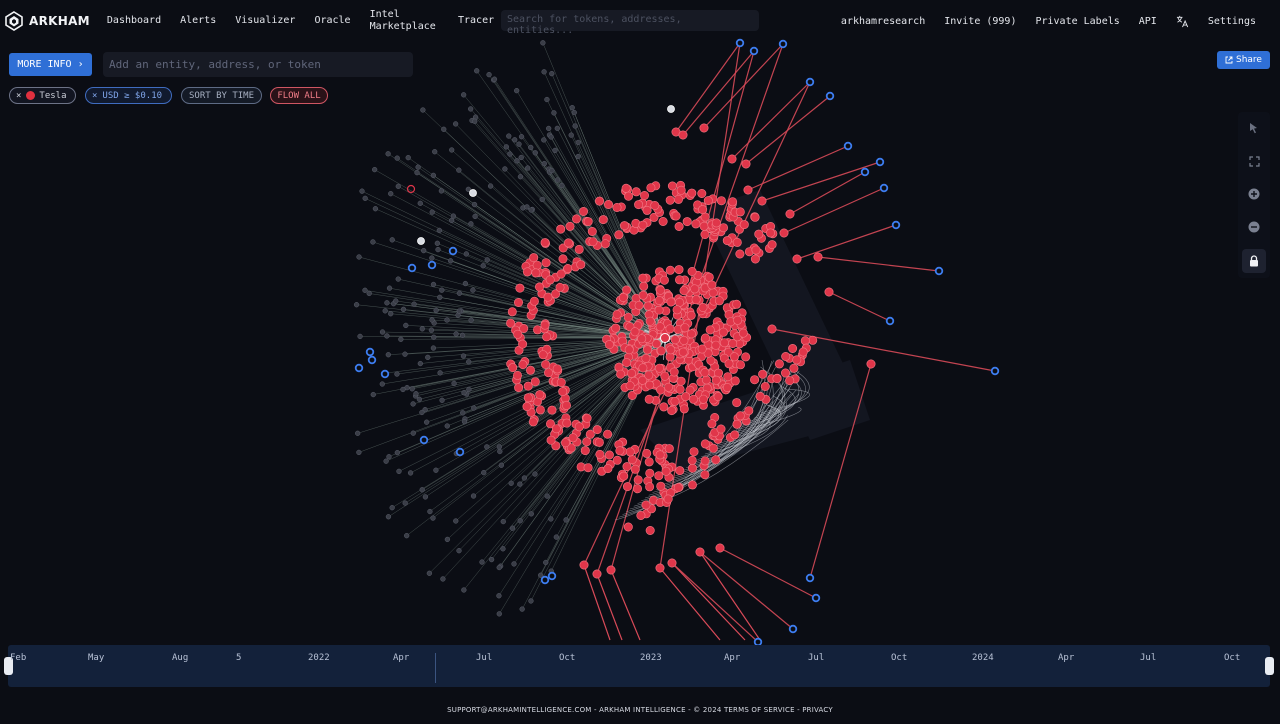 The width and height of the screenshot is (1280, 724). Describe the element at coordinates (1077, 21) in the screenshot. I see `nav-private-labels: Private Labels` at that location.